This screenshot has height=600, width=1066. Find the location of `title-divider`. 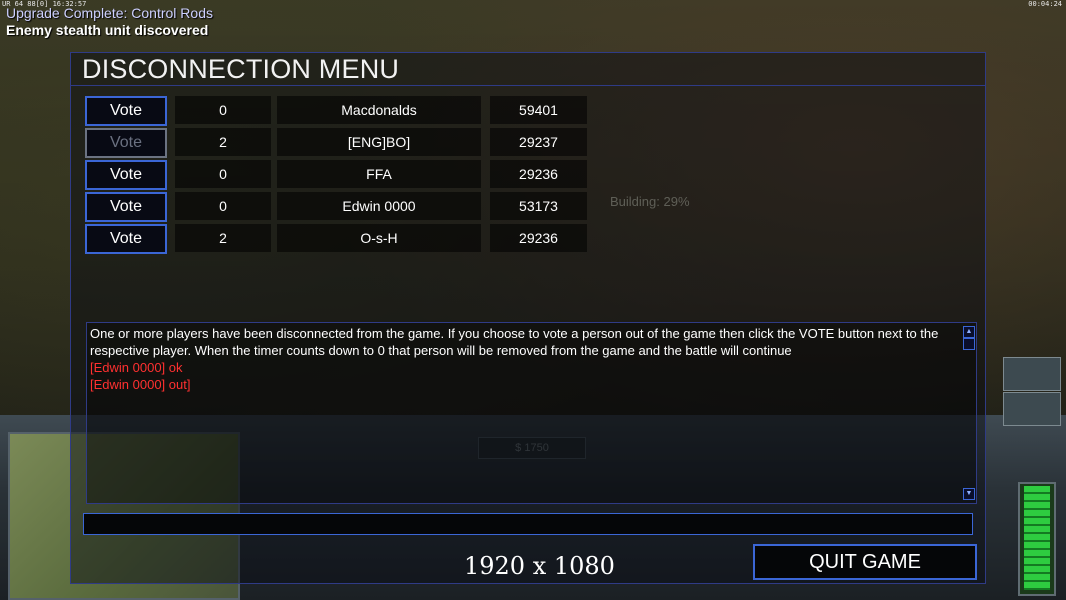

title-divider is located at coordinates (528, 85).